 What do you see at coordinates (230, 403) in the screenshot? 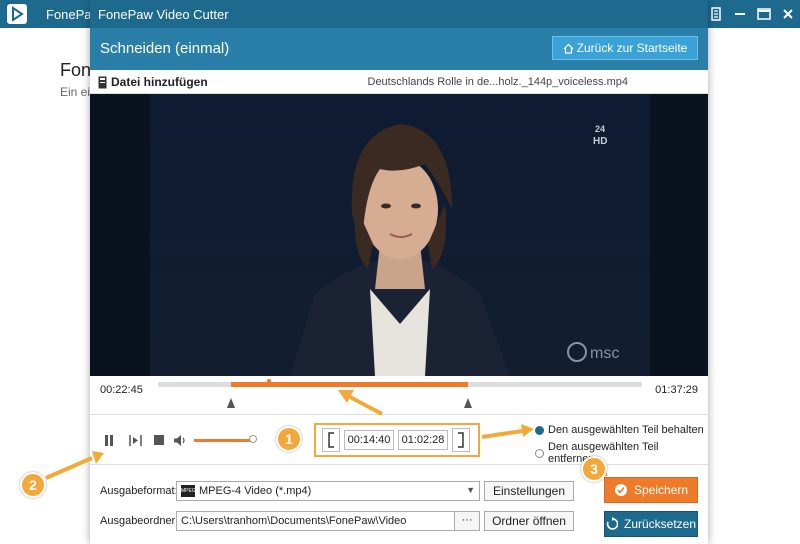
I see `start-marker` at bounding box center [230, 403].